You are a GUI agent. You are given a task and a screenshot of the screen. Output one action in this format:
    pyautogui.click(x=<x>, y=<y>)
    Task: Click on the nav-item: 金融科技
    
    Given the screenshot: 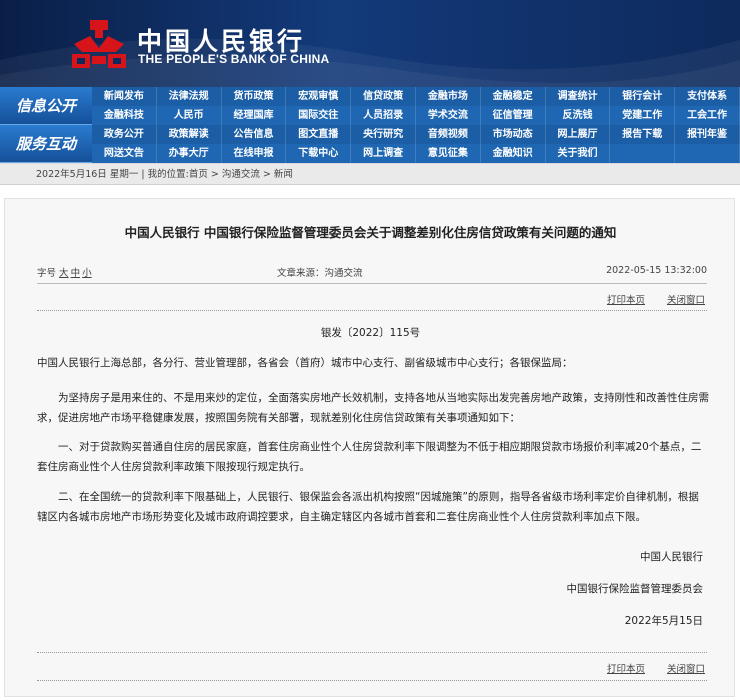 What is the action you would take?
    pyautogui.click(x=124, y=115)
    